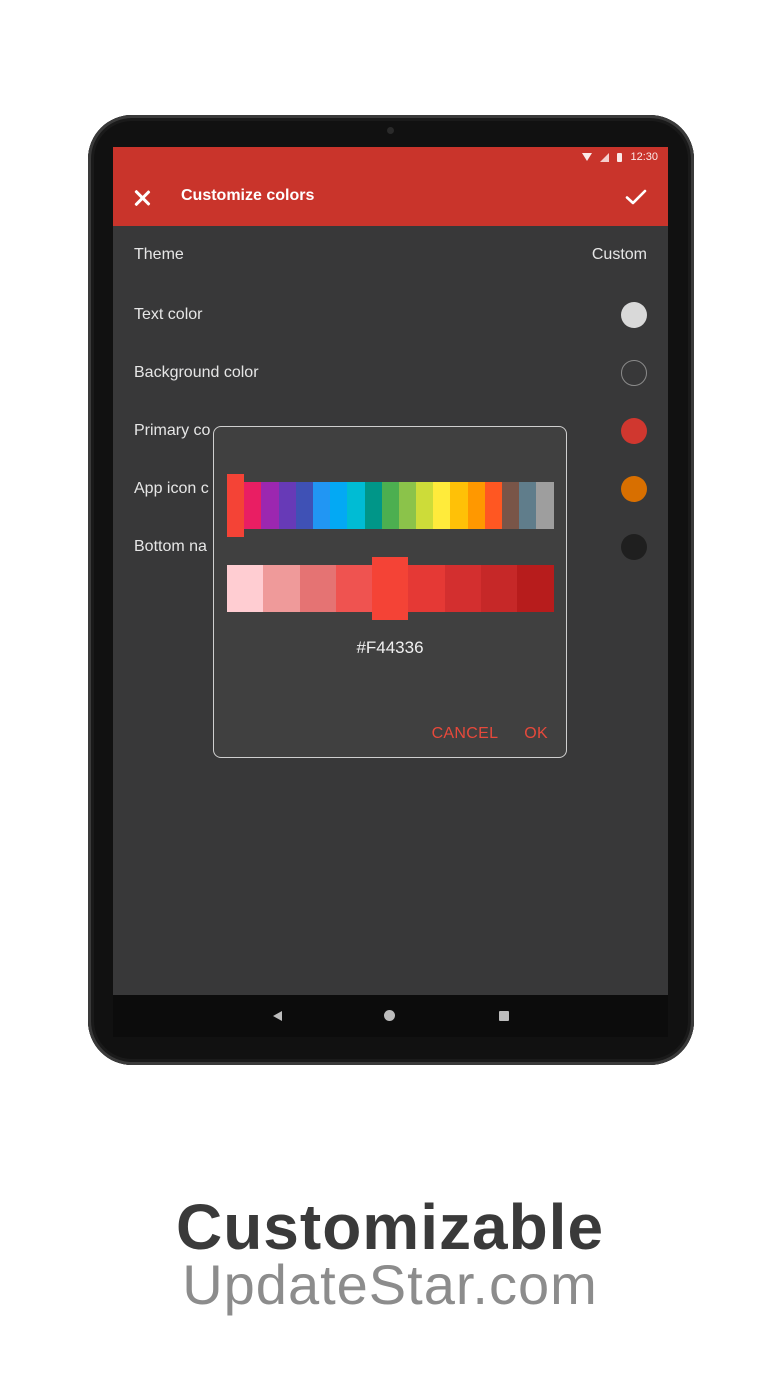 The width and height of the screenshot is (780, 1386). I want to click on cancel-button: CANCEL, so click(465, 734).